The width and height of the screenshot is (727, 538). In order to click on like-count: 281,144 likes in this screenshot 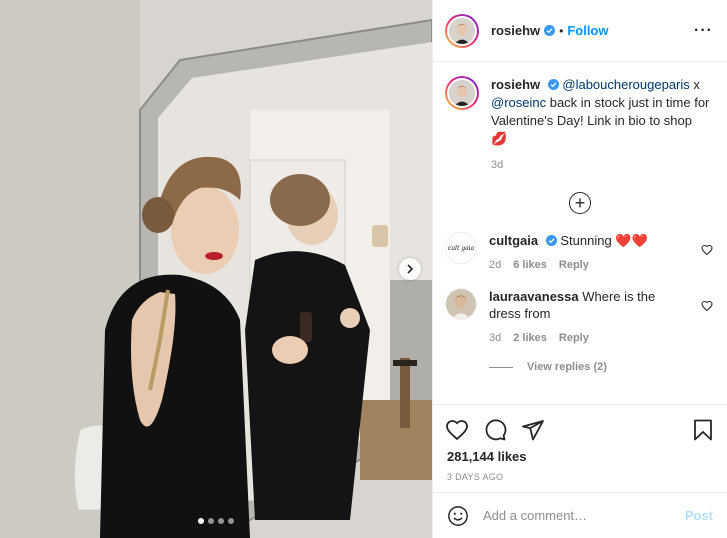, I will do `click(580, 456)`.